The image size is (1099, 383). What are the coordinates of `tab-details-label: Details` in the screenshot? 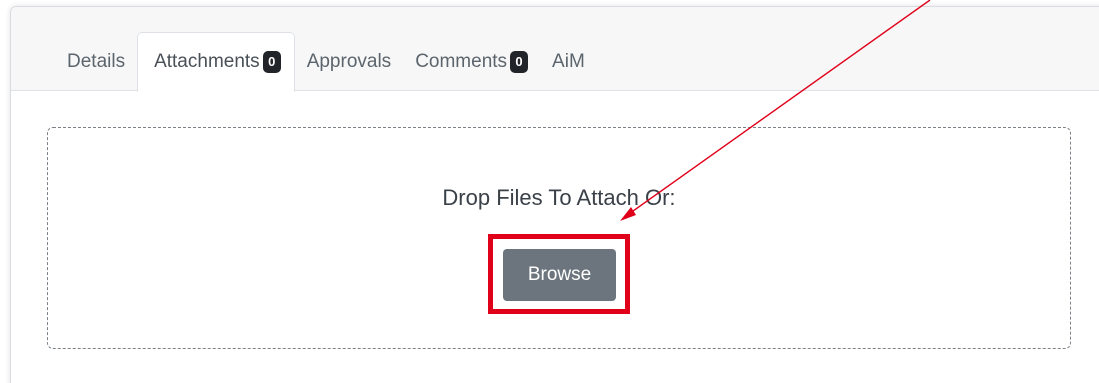 It's located at (96, 61).